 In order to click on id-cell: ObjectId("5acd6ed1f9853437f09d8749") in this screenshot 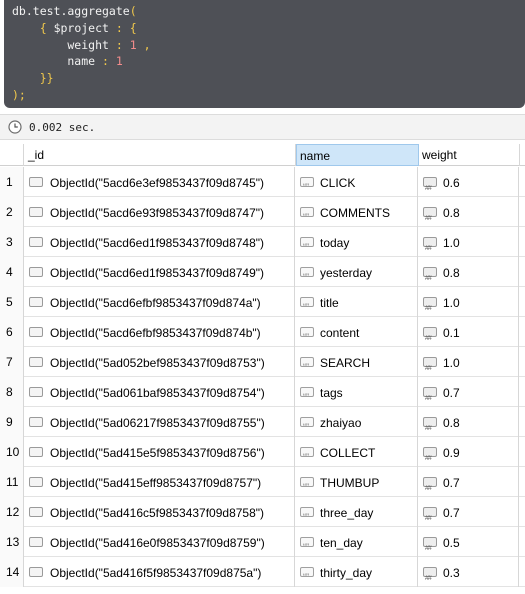, I will do `click(160, 272)`.